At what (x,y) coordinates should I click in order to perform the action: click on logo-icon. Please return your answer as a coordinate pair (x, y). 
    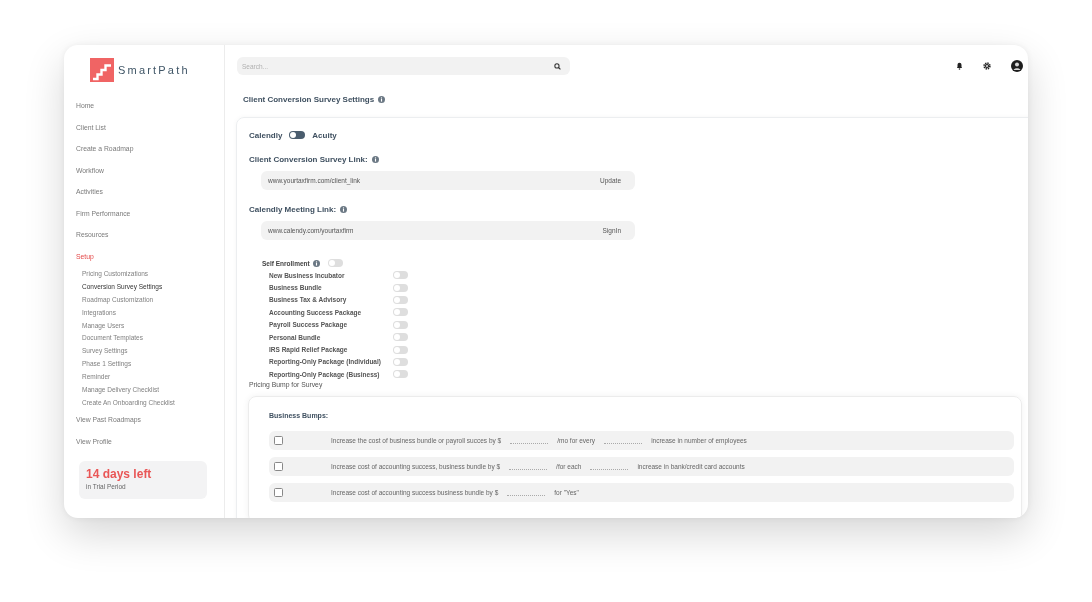
    Looking at the image, I should click on (102, 70).